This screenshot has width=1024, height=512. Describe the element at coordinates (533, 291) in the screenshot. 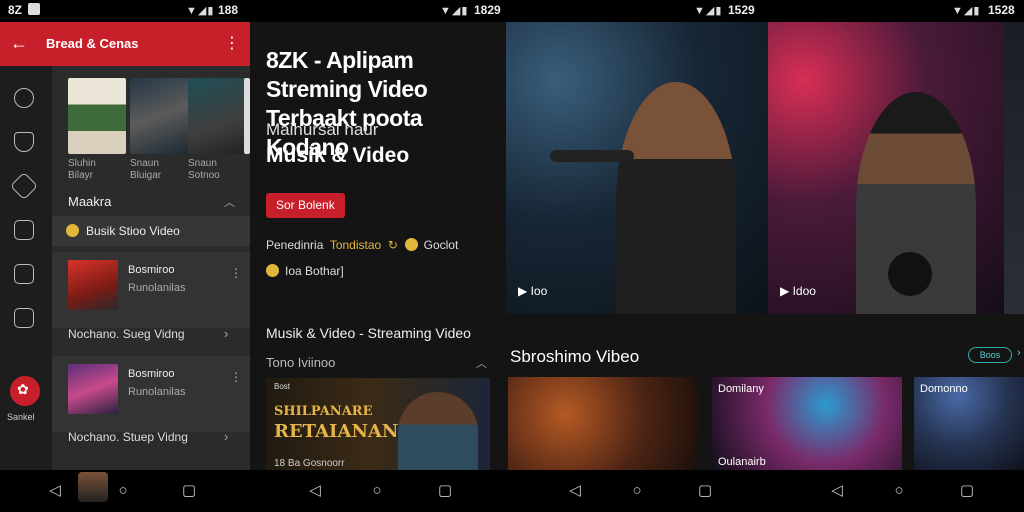

I see `feature-label: ▶ Ioo` at that location.